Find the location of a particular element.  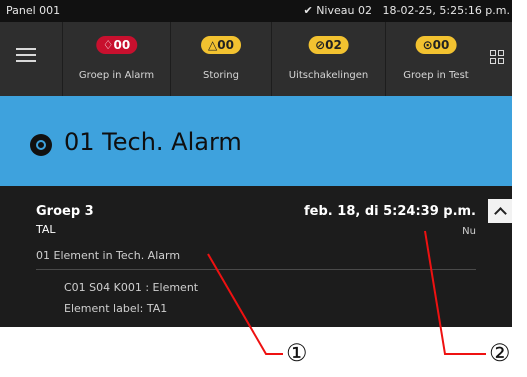

callout-number-2: ② is located at coordinates (500, 353).